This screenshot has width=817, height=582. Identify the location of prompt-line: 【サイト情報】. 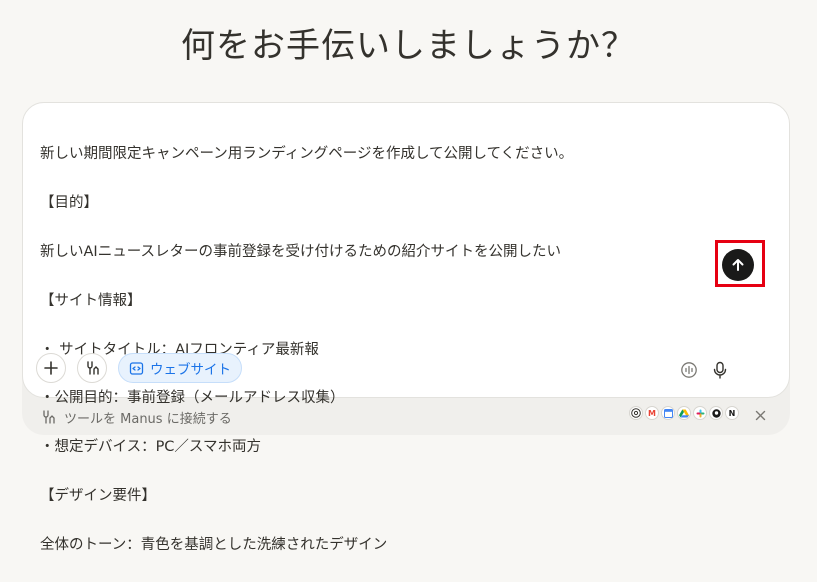
(91, 300).